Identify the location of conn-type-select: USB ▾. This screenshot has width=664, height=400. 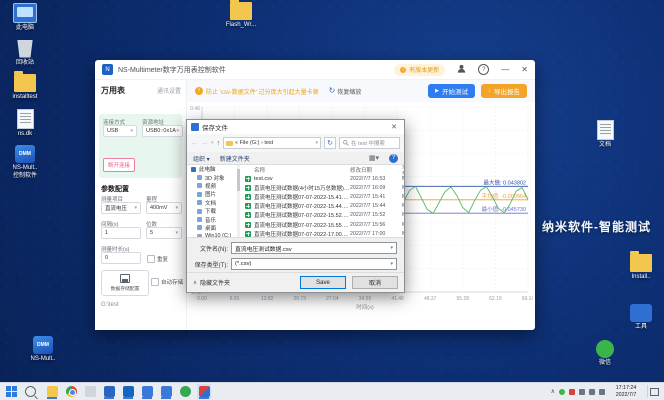
(120, 131).